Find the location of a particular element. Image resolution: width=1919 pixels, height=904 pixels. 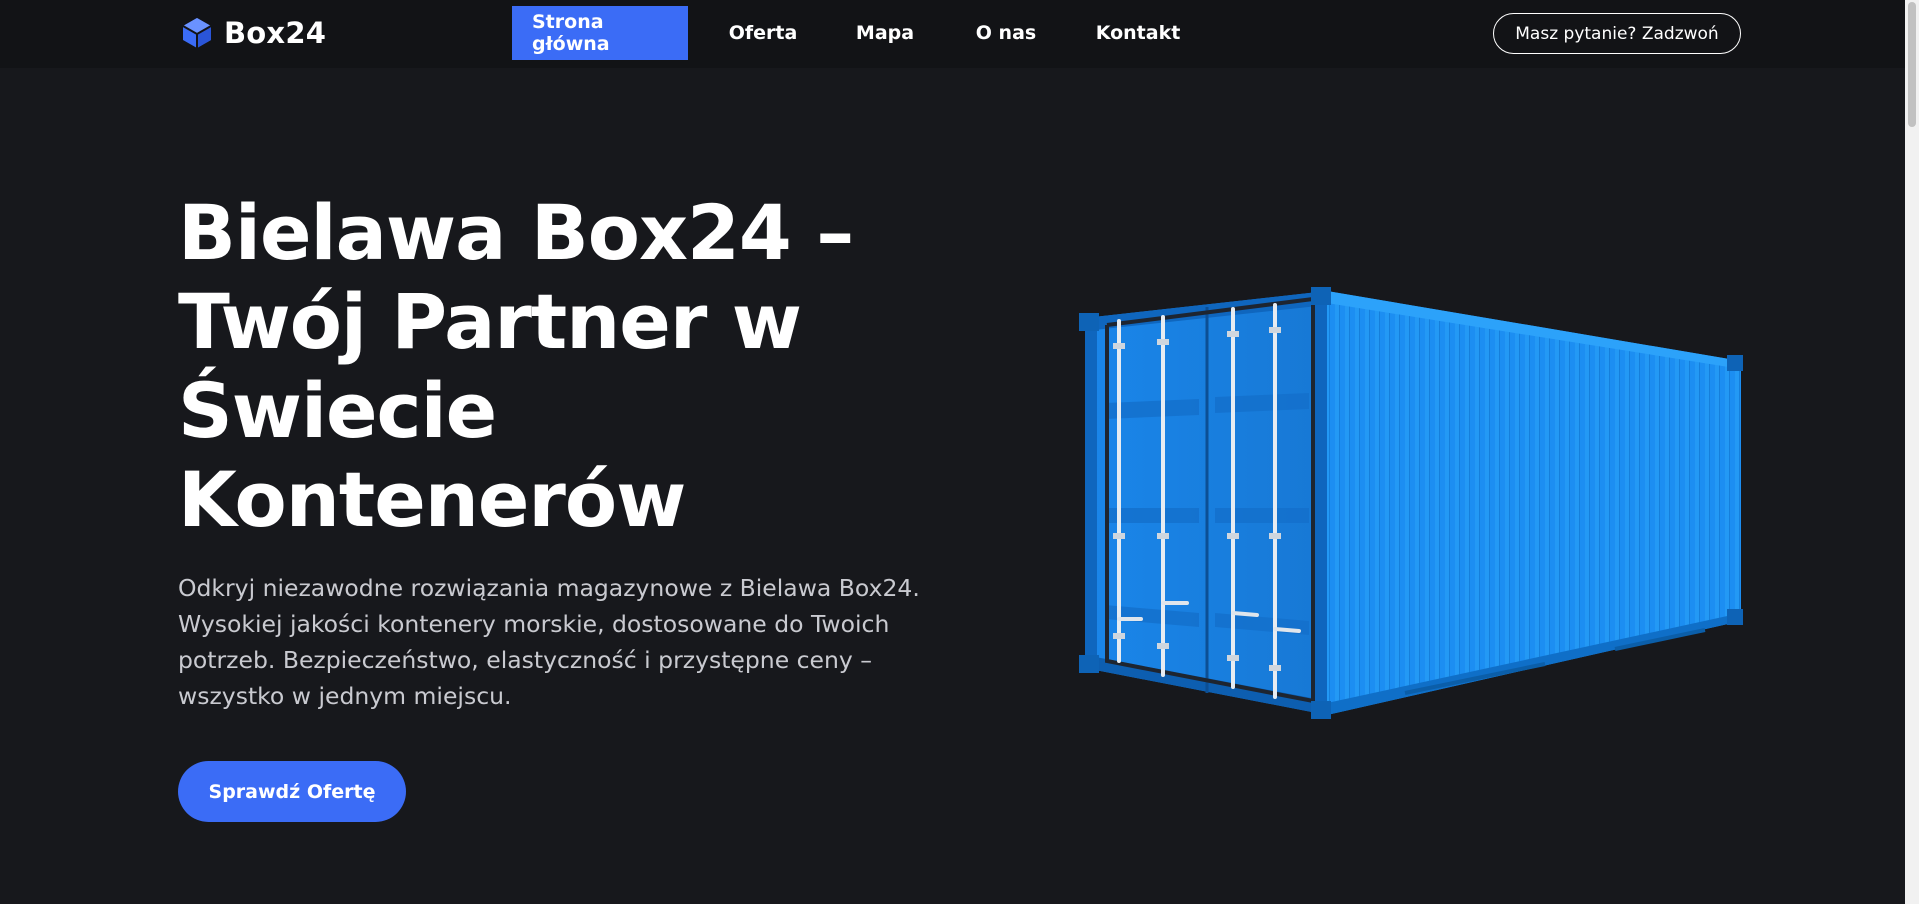

logo-text: Box24 is located at coordinates (275, 33).